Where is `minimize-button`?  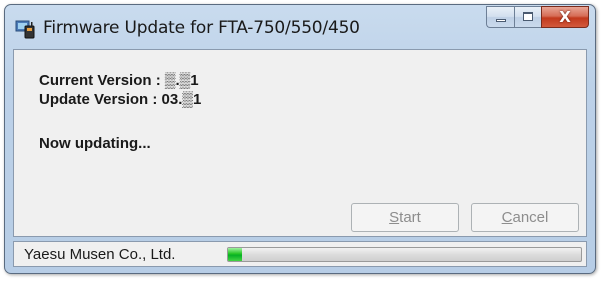 minimize-button is located at coordinates (500, 17).